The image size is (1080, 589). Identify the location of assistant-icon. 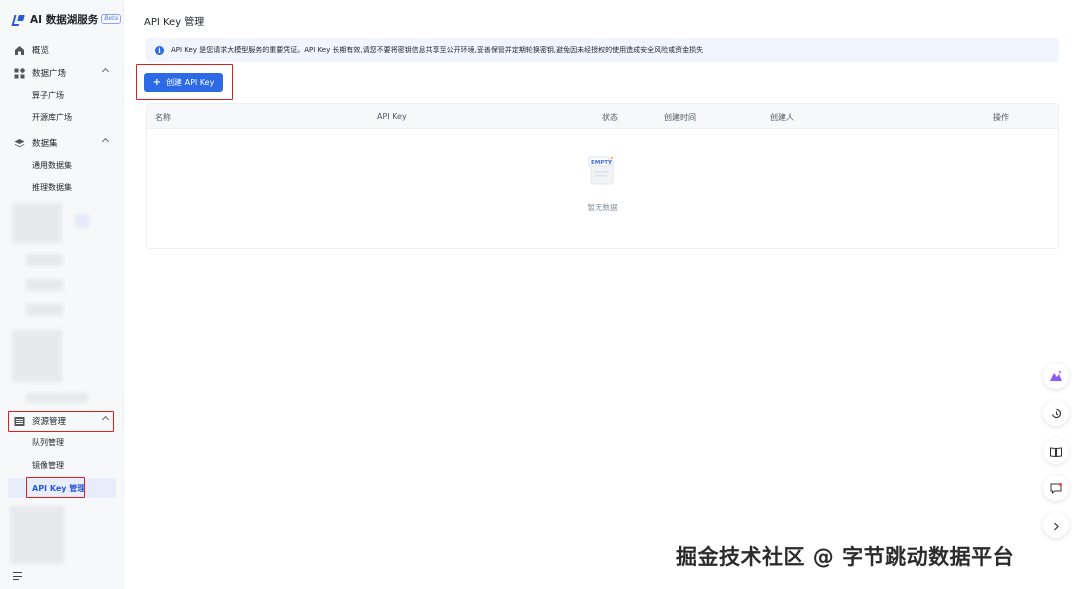
(1056, 376).